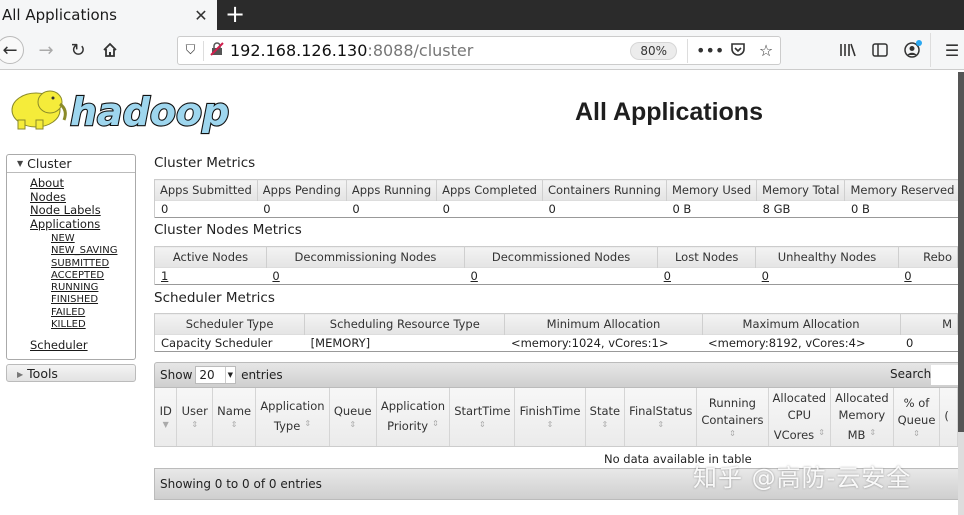 The image size is (964, 515). I want to click on triangle-right-icon: ▶, so click(20, 374).